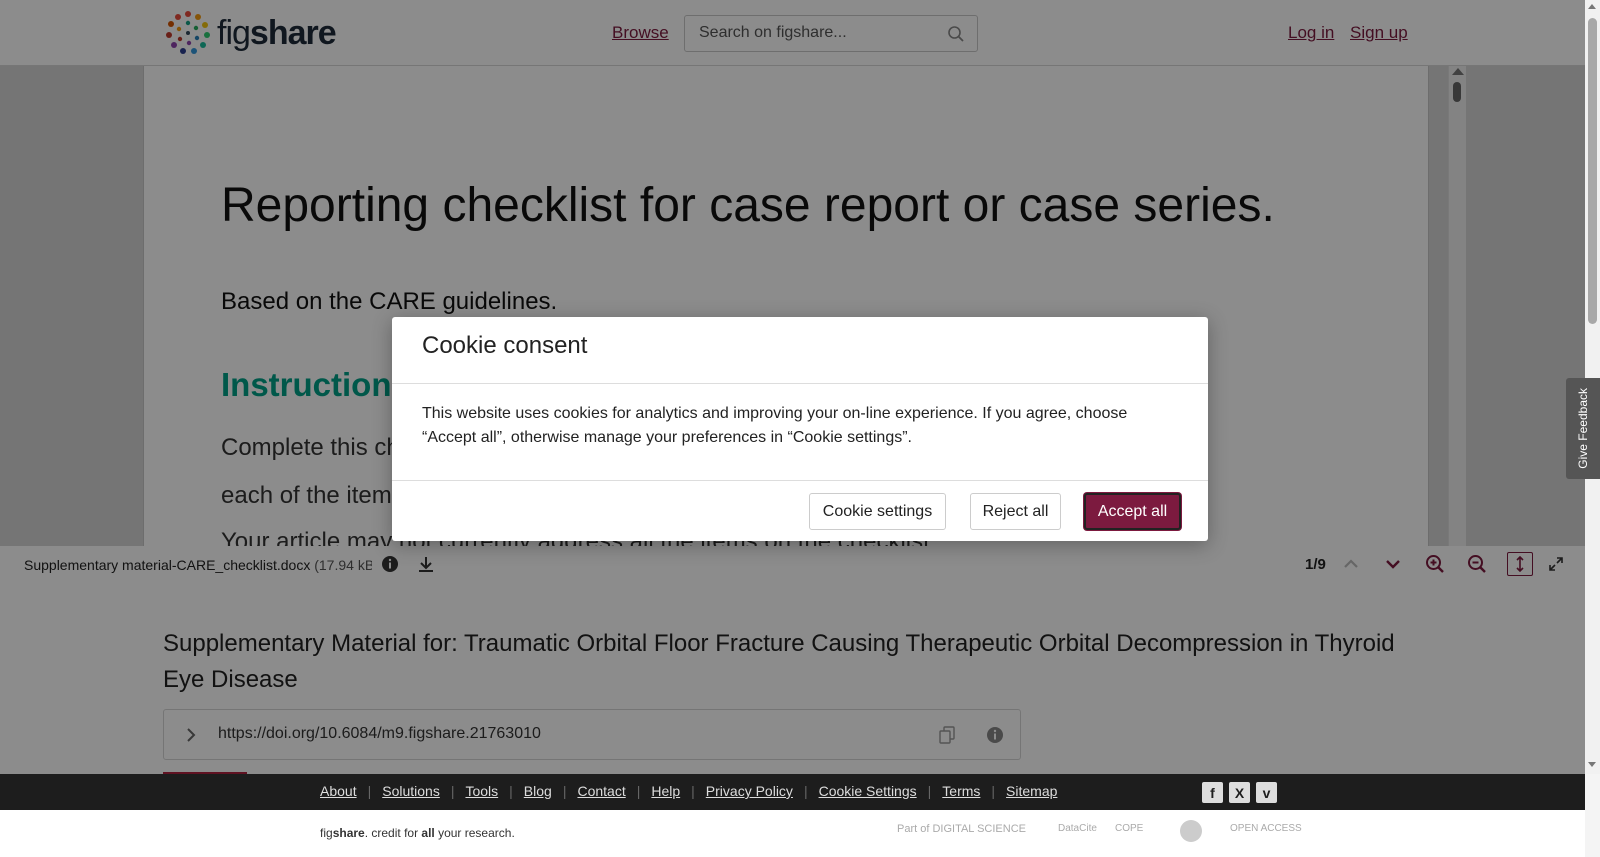 The width and height of the screenshot is (1600, 857). What do you see at coordinates (411, 791) in the screenshot?
I see `footer-link-solutions: Solutions` at bounding box center [411, 791].